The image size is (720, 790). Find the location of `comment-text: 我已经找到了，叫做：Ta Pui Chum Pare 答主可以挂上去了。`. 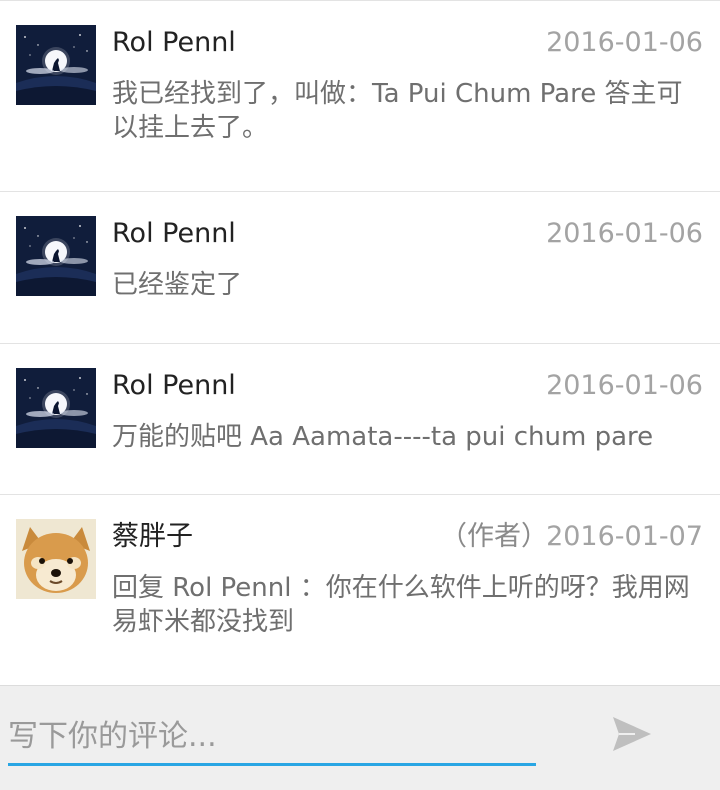

comment-text: 我已经找到了，叫做：Ta Pui Chum Pare 答主可以挂上去了。 is located at coordinates (397, 111).